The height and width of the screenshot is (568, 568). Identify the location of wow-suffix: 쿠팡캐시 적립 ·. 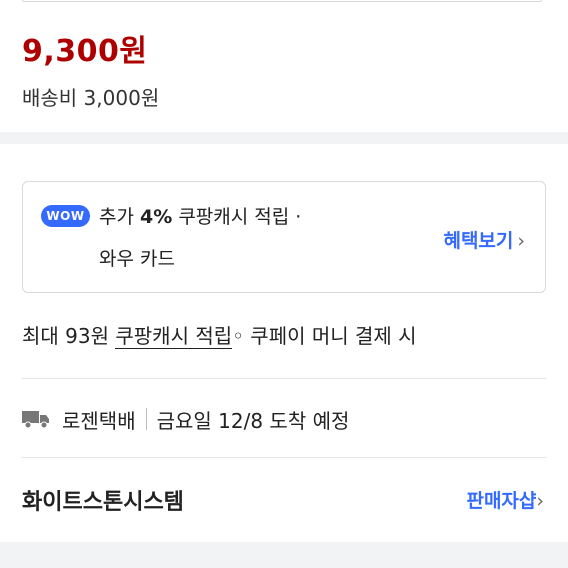
(240, 217).